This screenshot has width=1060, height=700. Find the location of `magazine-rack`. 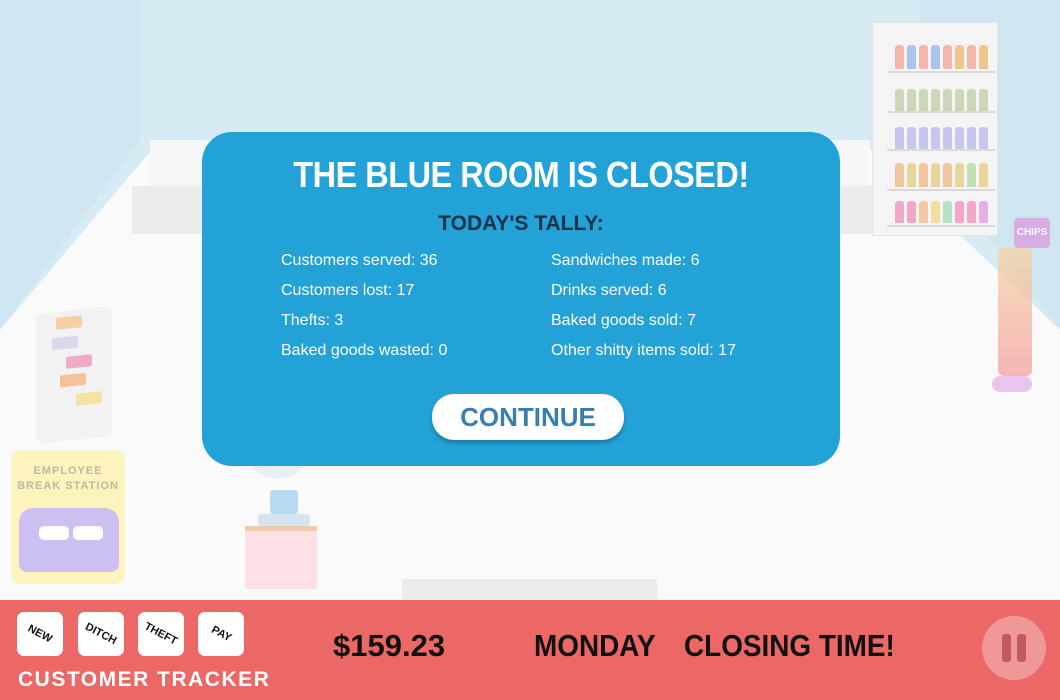

magazine-rack is located at coordinates (74, 375).